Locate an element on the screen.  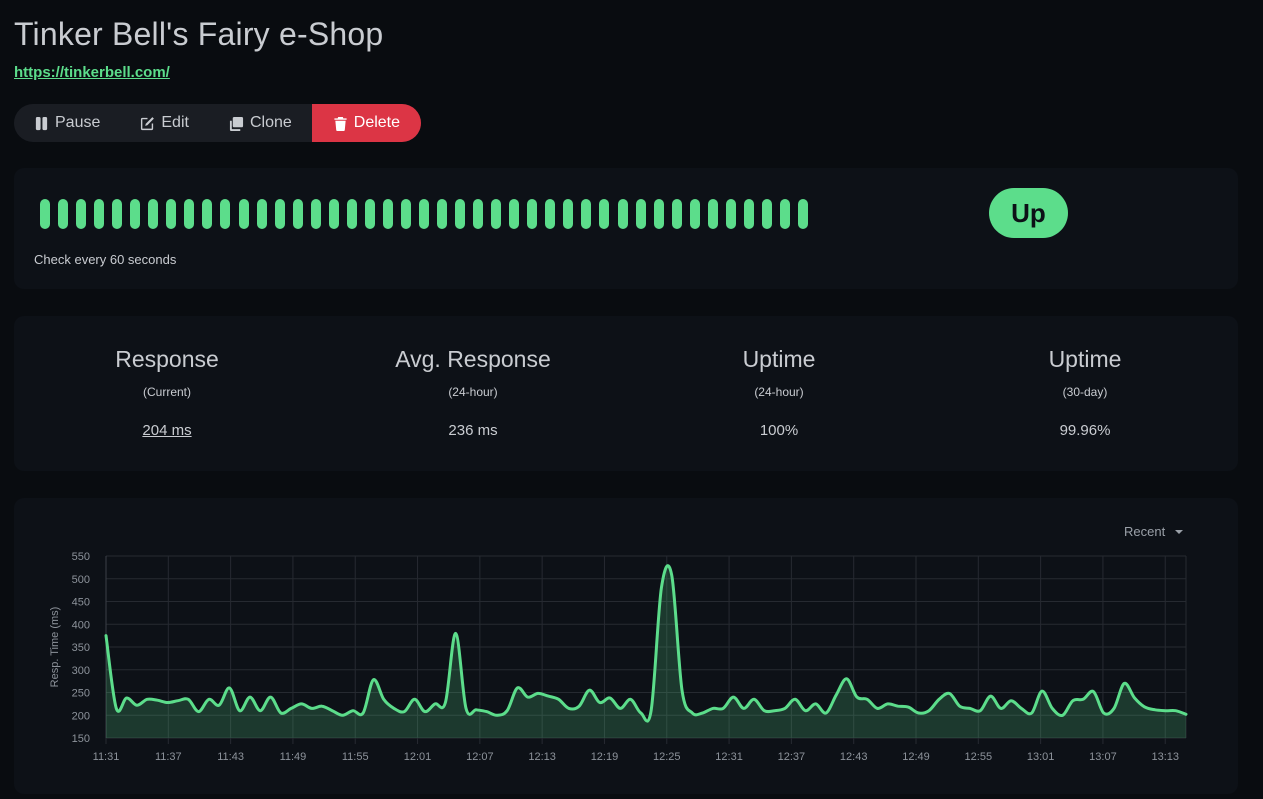
x-tick-label: 11:31 is located at coordinates (106, 757).